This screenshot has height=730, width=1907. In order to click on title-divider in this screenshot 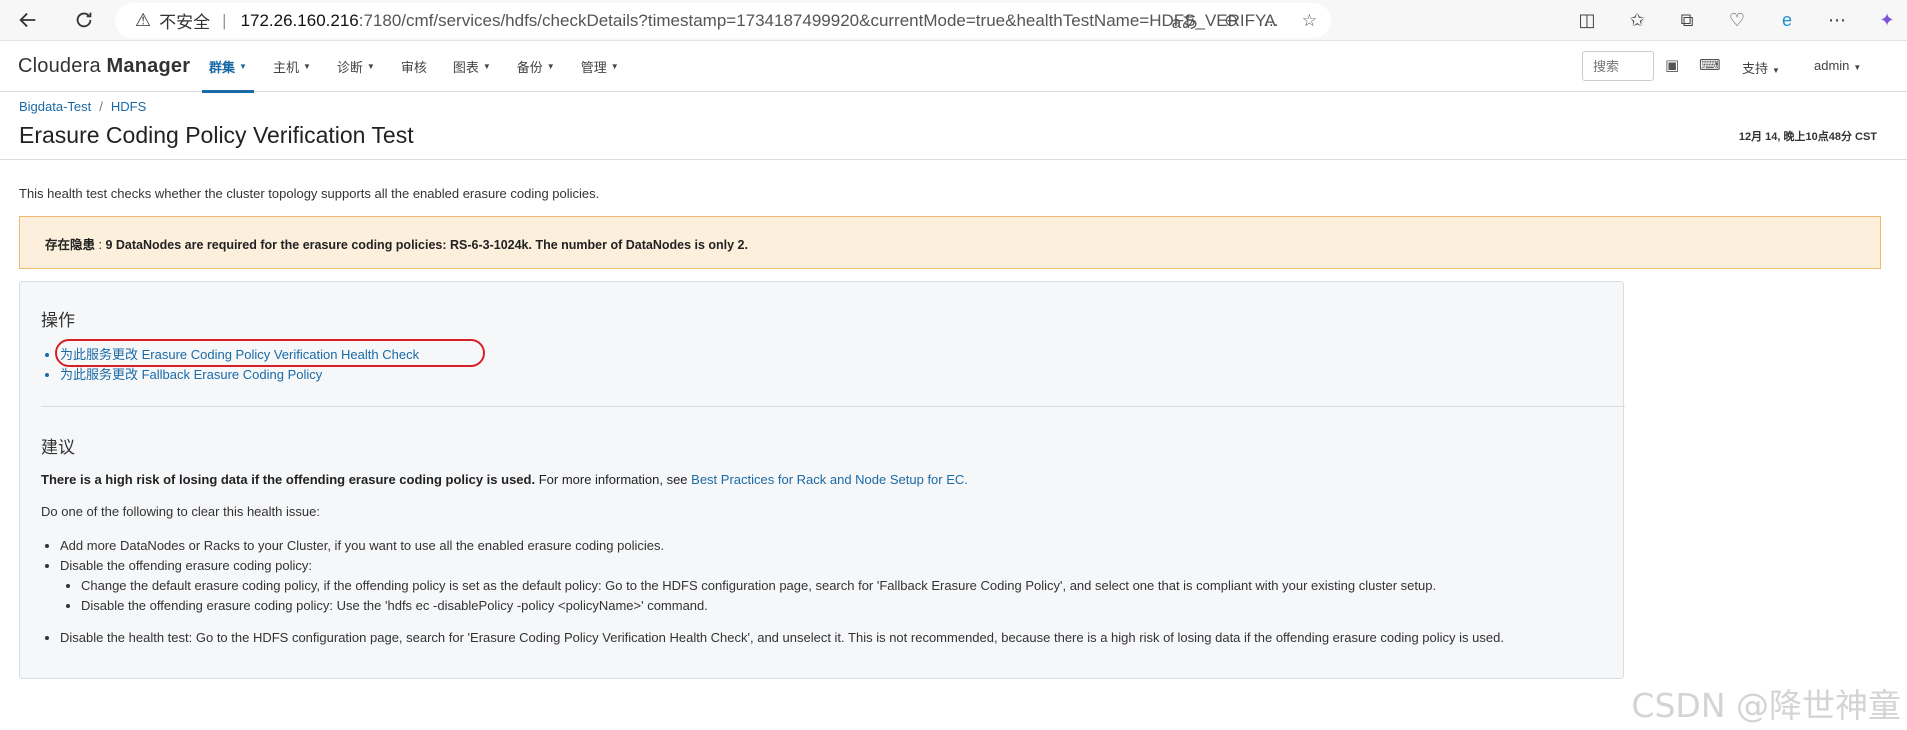, I will do `click(953, 159)`.